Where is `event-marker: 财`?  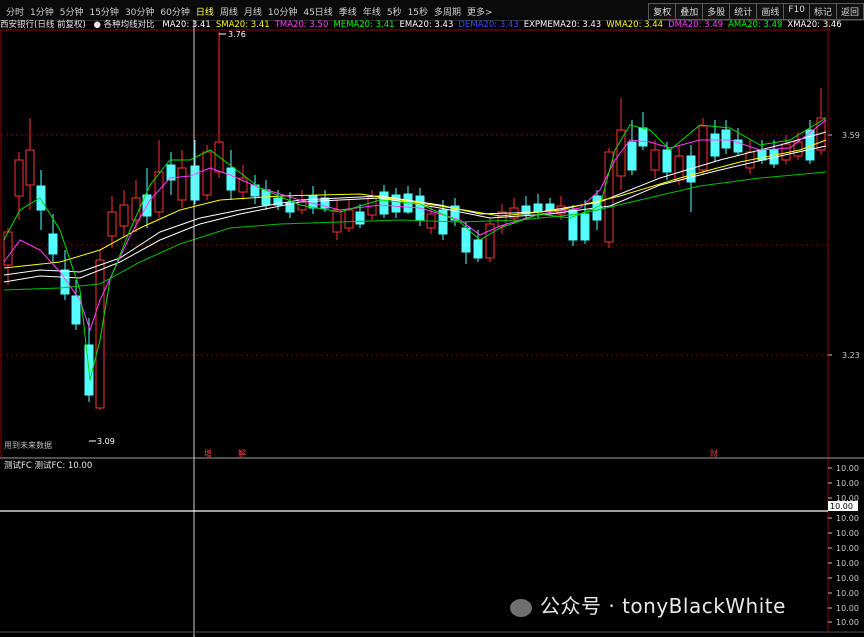
event-marker: 财 is located at coordinates (714, 453).